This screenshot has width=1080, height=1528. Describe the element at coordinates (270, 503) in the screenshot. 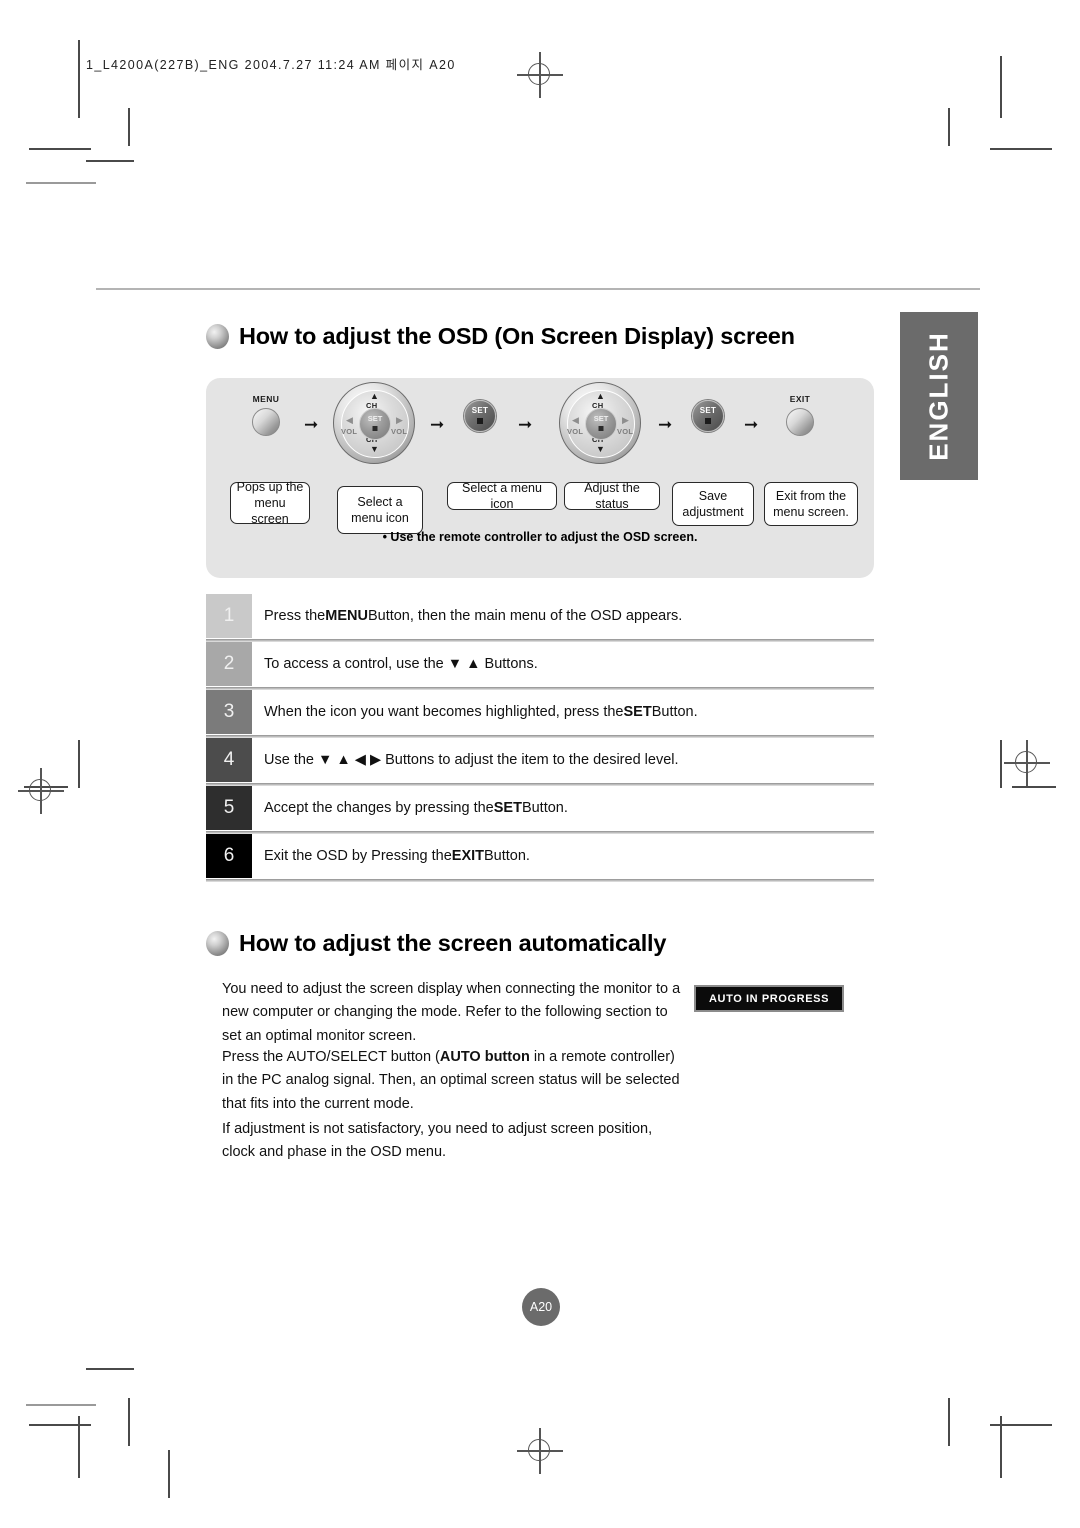

I see `callout-pops-up-menu: Pops up the menu screen` at that location.